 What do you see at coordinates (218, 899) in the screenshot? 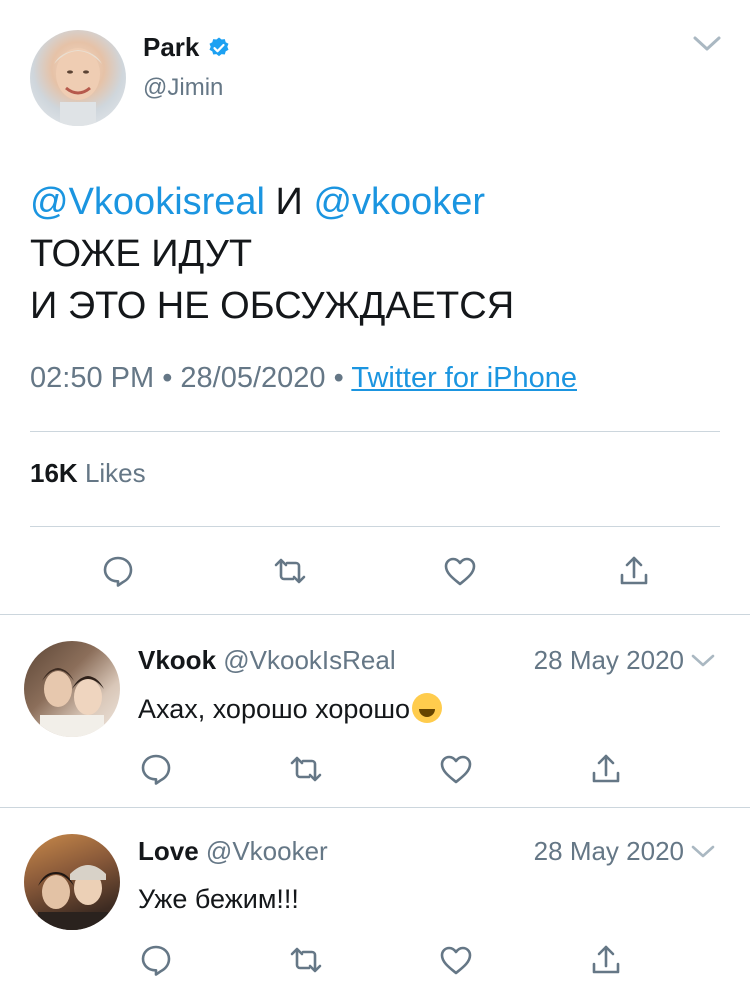
I see `reply-text: Уже бежим!!!` at bounding box center [218, 899].